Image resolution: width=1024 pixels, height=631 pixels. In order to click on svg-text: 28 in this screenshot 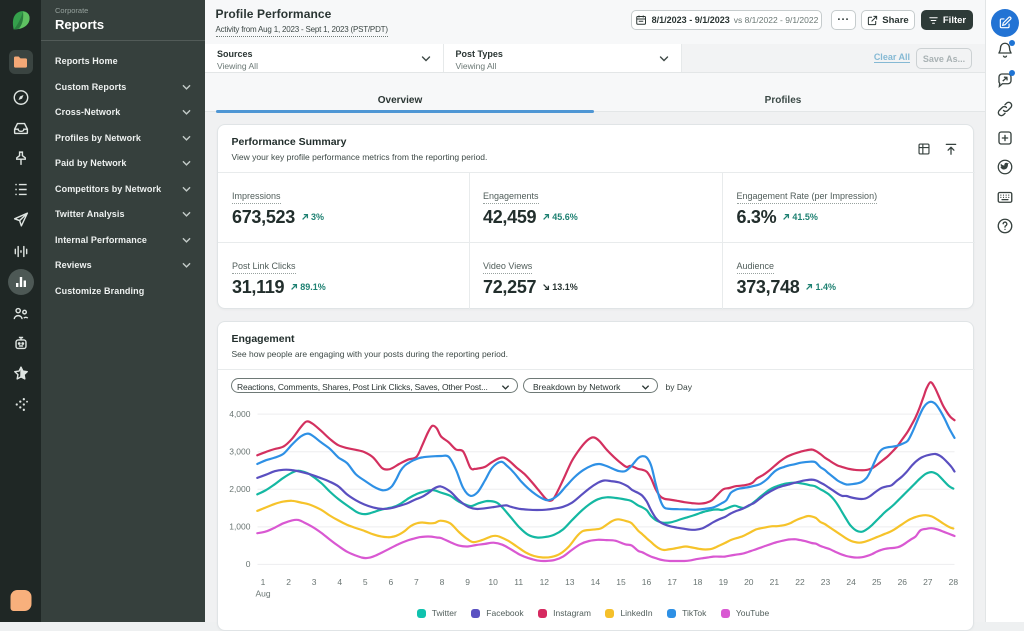, I will do `click(953, 582)`.